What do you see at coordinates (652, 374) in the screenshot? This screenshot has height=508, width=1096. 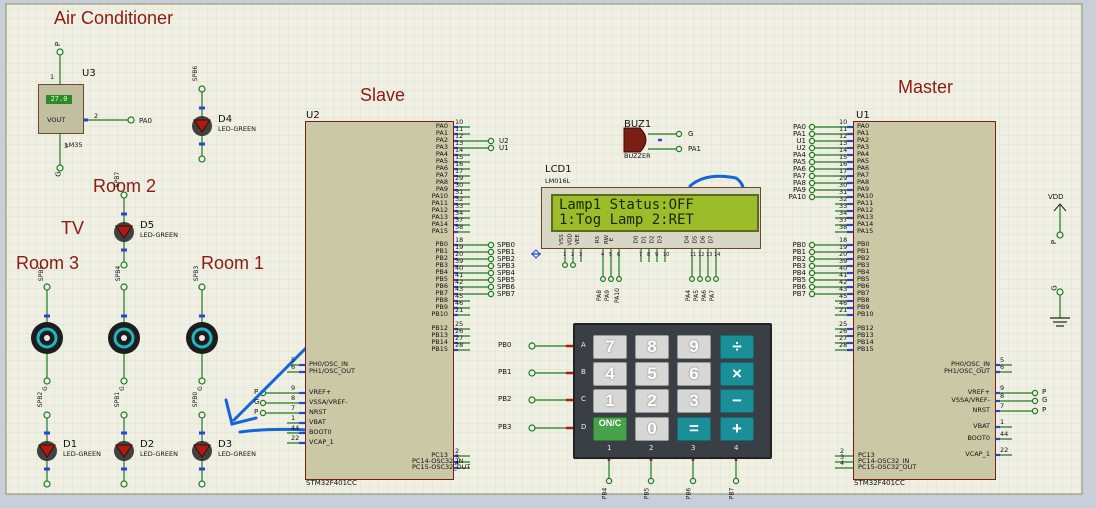 I see `keypad-key-5: 5` at bounding box center [652, 374].